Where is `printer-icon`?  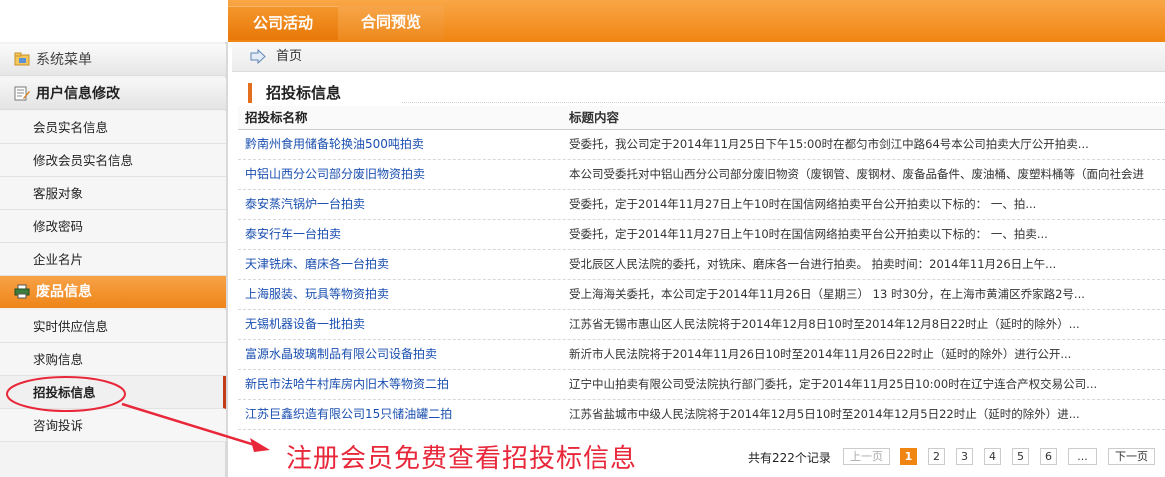
printer-icon is located at coordinates (22, 291).